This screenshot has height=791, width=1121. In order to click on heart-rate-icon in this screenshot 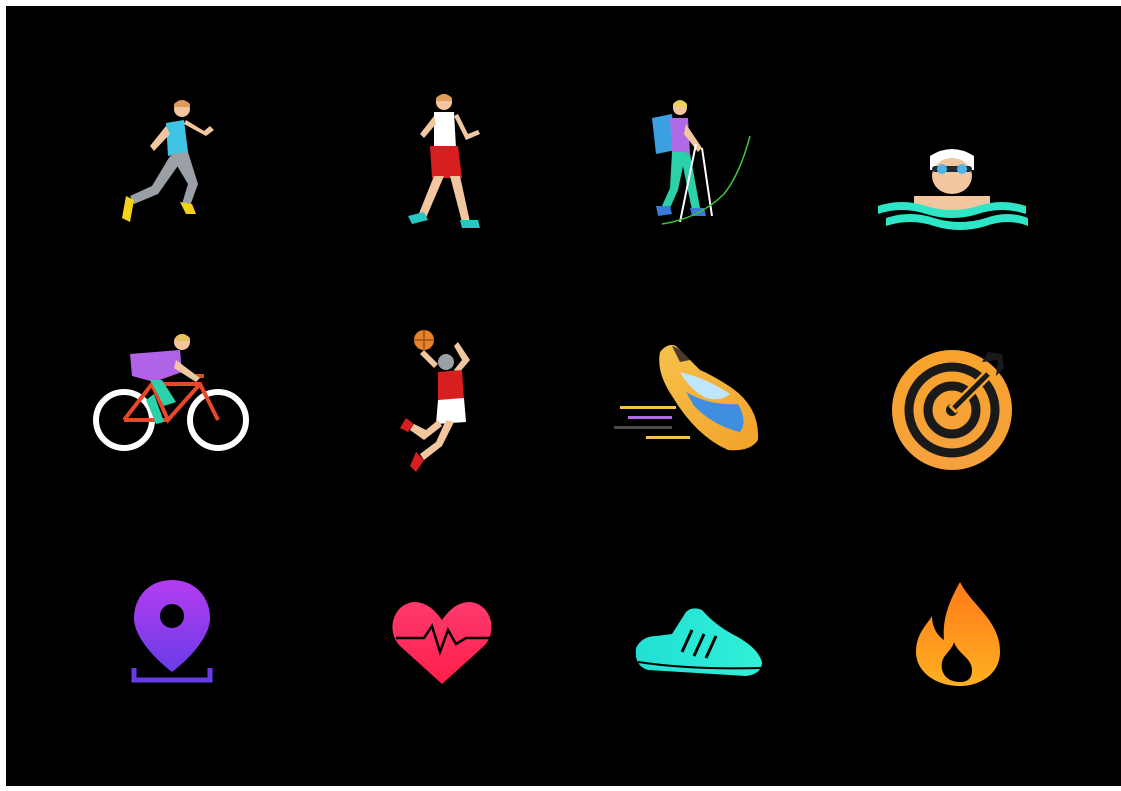, I will do `click(446, 650)`.